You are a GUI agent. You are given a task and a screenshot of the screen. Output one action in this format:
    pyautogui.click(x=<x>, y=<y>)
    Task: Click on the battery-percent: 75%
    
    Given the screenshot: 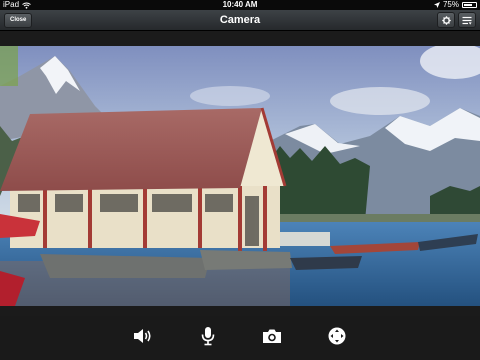 What is the action you would take?
    pyautogui.click(x=450, y=4)
    